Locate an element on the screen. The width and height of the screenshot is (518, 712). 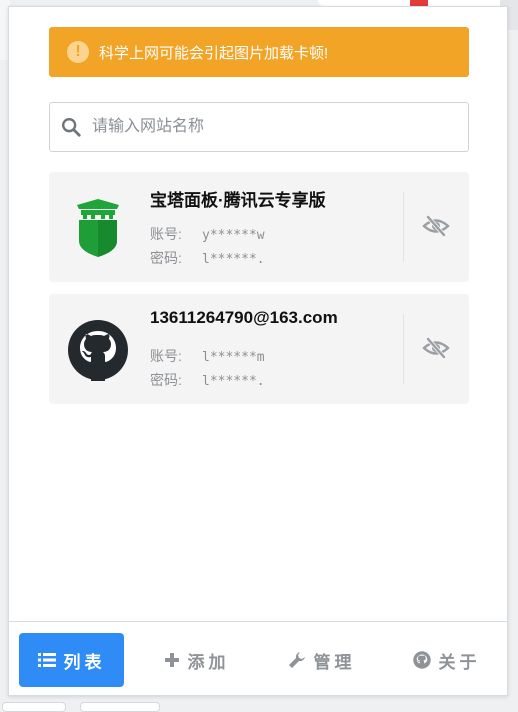
username-value: l******m is located at coordinates (233, 357).